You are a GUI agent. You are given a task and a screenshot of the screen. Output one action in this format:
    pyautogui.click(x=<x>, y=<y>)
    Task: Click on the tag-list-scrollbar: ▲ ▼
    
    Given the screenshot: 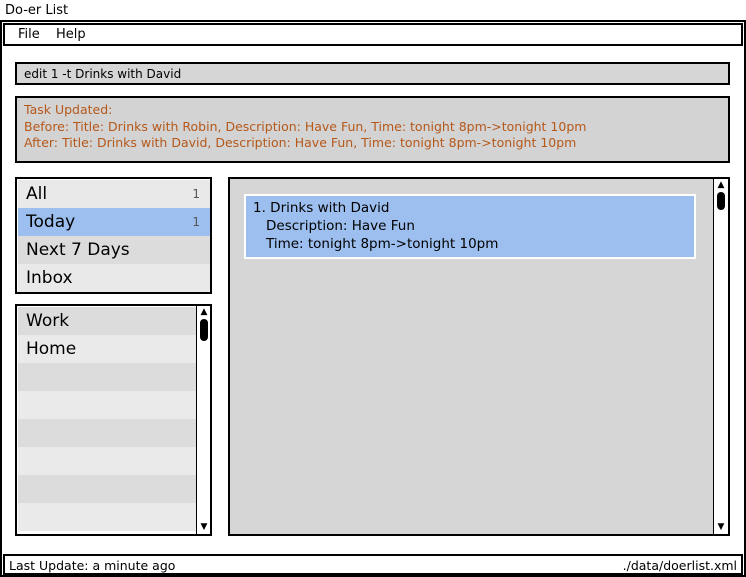 What is the action you would take?
    pyautogui.click(x=203, y=420)
    